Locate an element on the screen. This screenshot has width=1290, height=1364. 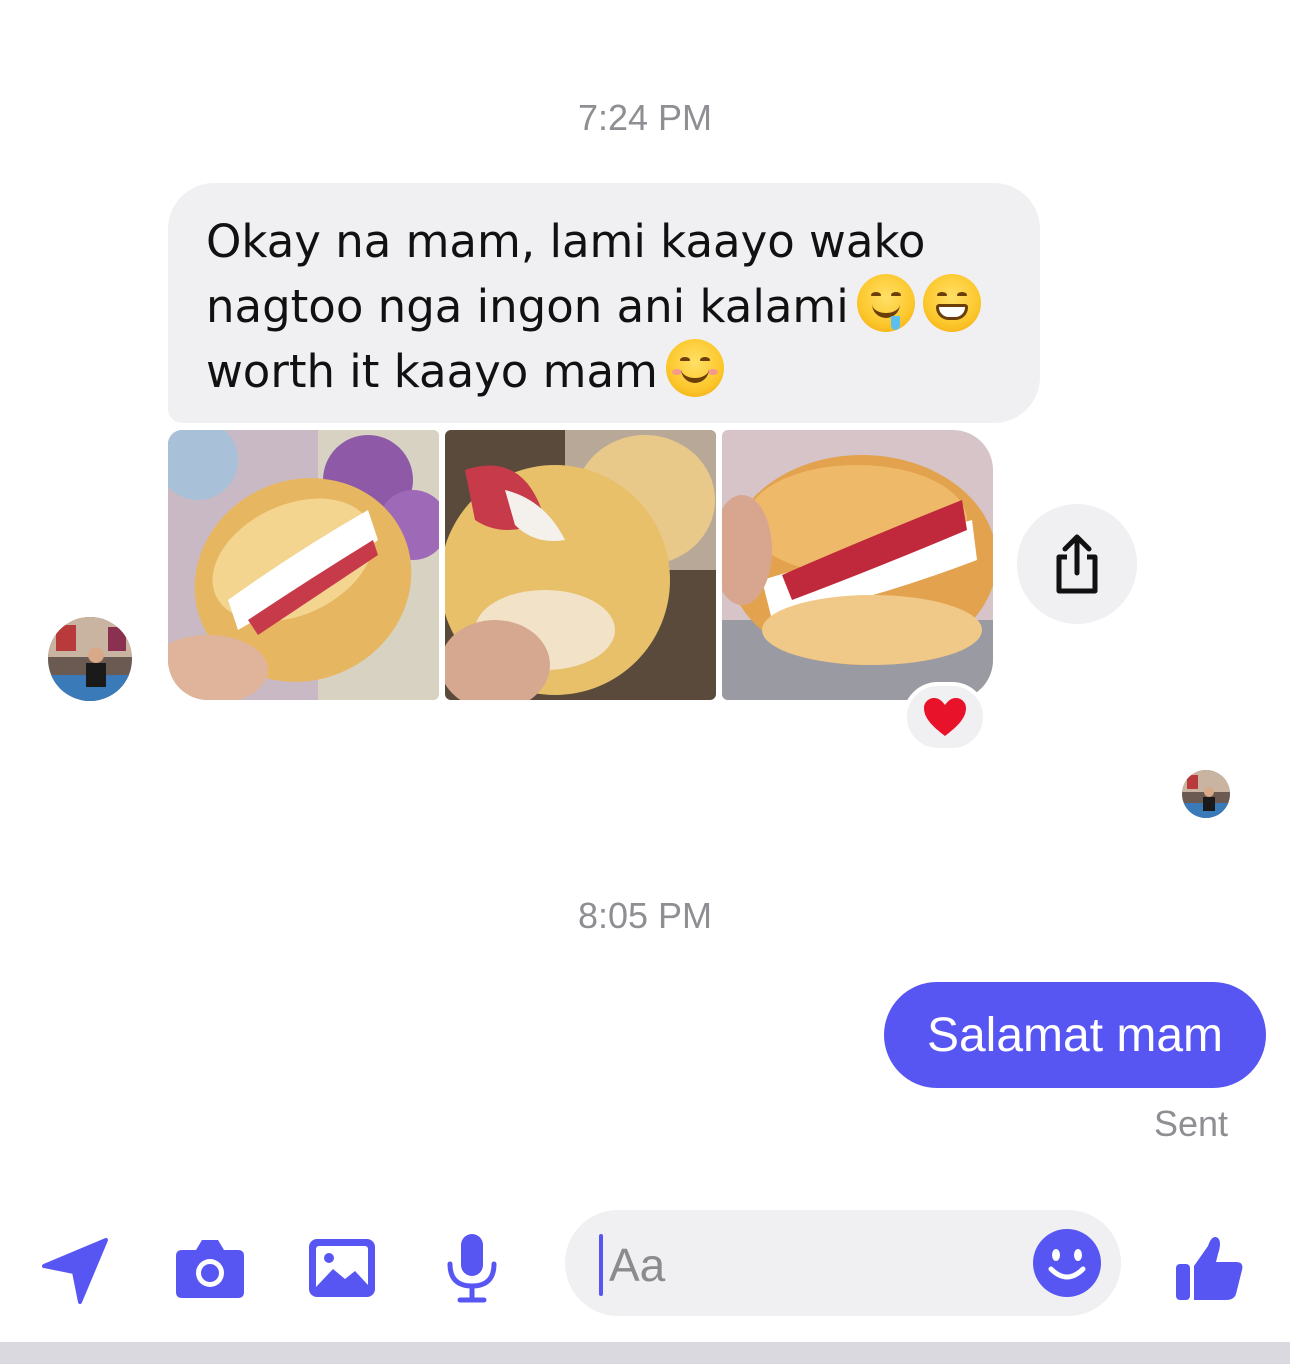
message-line: worth it kaayo mam is located at coordinates (604, 371).